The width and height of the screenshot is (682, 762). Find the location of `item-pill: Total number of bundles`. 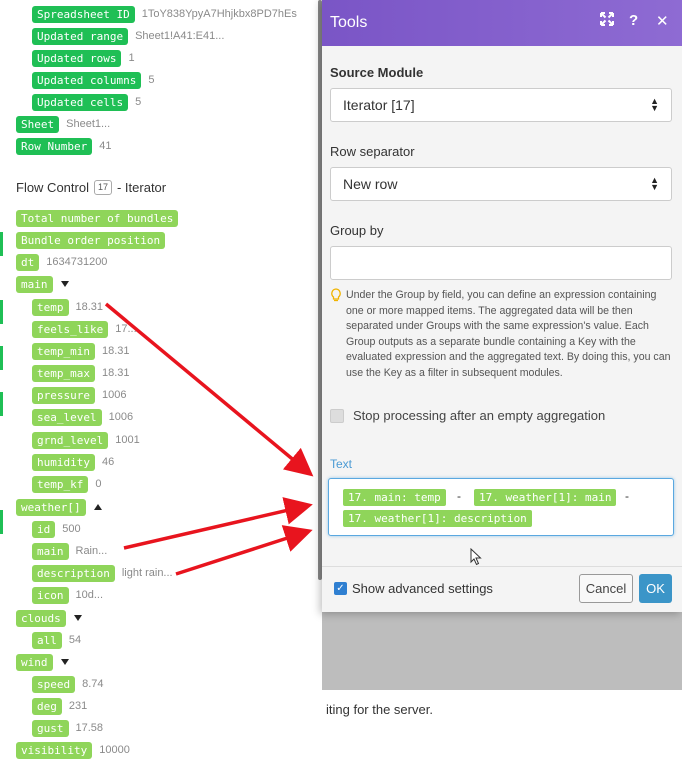

item-pill: Total number of bundles is located at coordinates (97, 218).